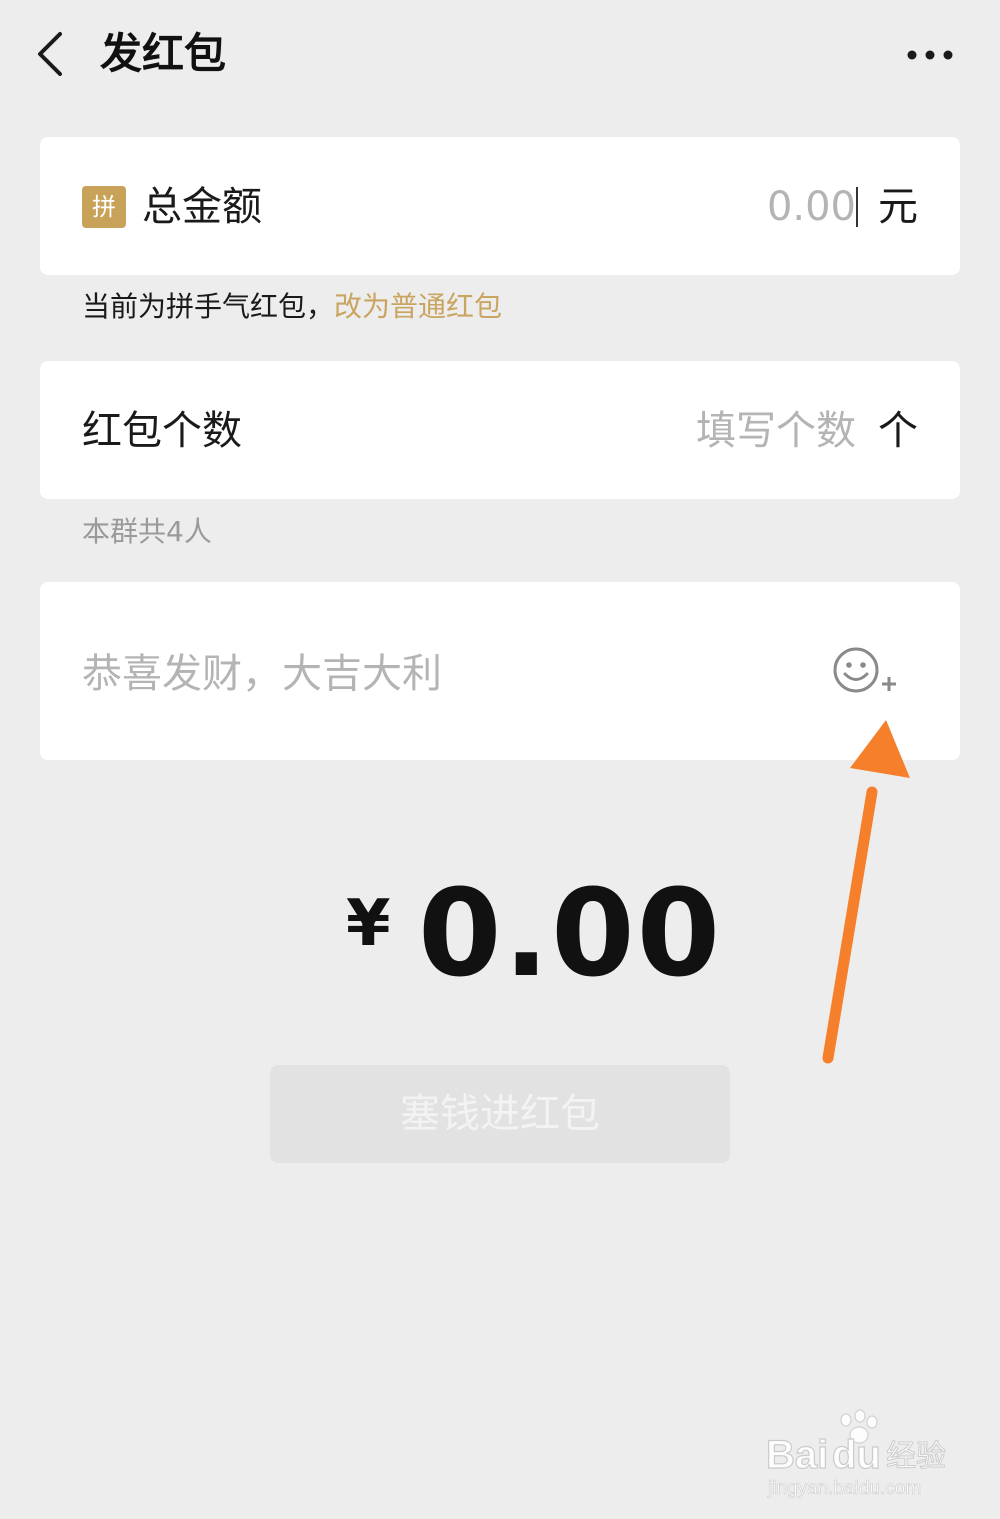 Image resolution: width=1000 pixels, height=1519 pixels. I want to click on count-card: 红包个数 个, so click(500, 430).